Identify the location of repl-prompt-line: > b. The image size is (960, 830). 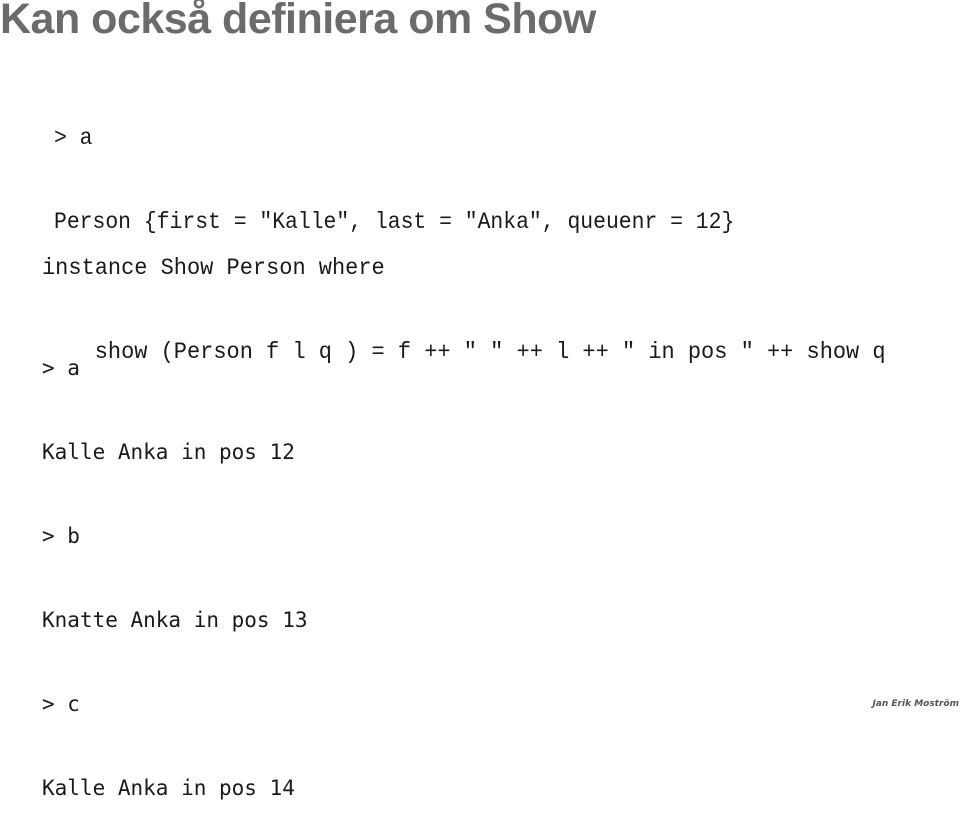
(61, 536).